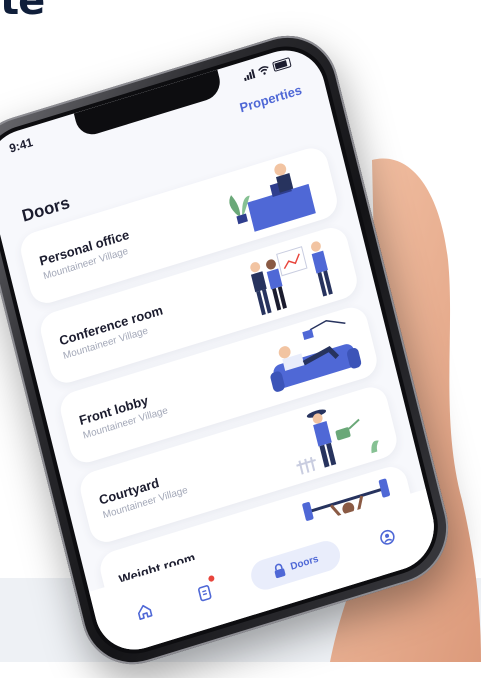  I want to click on tab-documents, so click(204, 592).